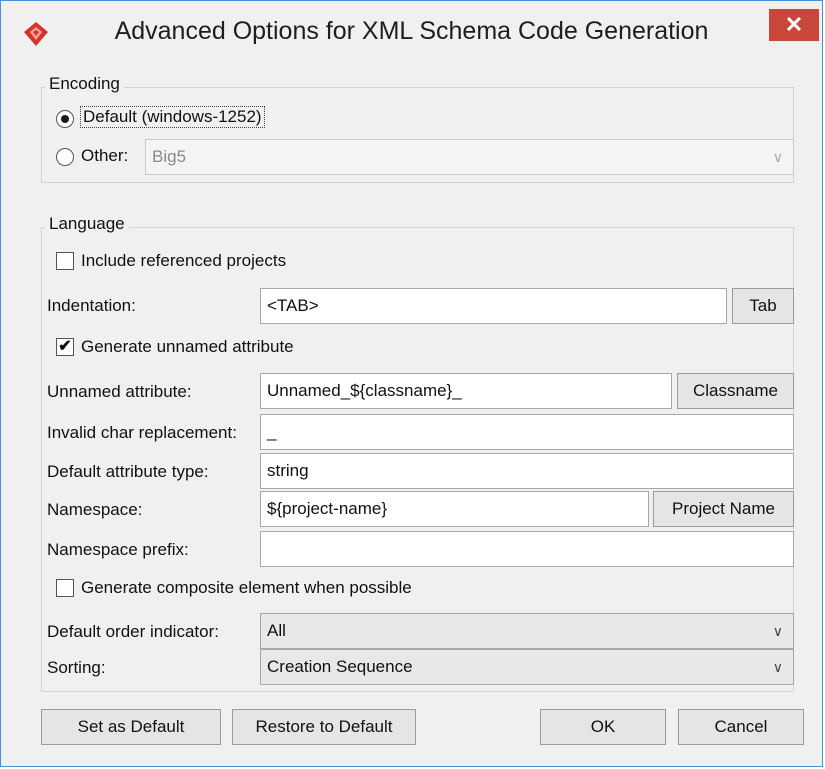  What do you see at coordinates (340, 666) in the screenshot?
I see `sorting-value: Creation Sequence` at bounding box center [340, 666].